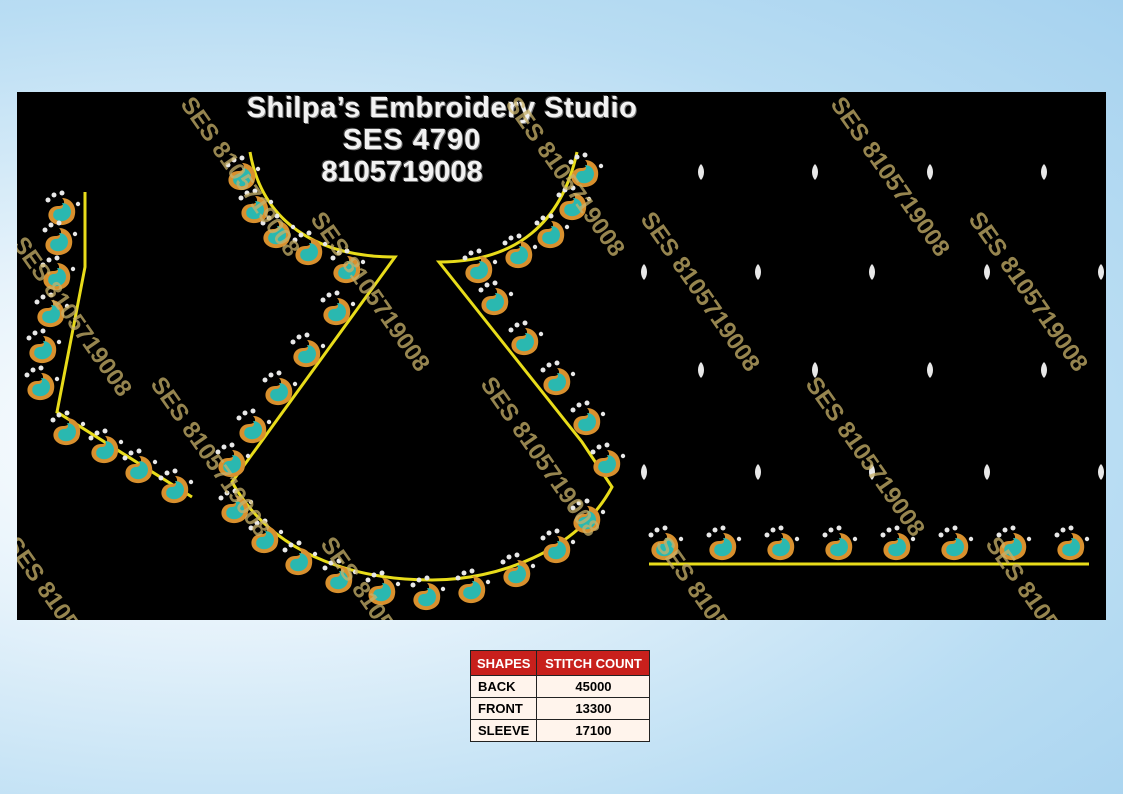 The height and width of the screenshot is (794, 1123). I want to click on header-shapes: SHAPES, so click(503, 663).